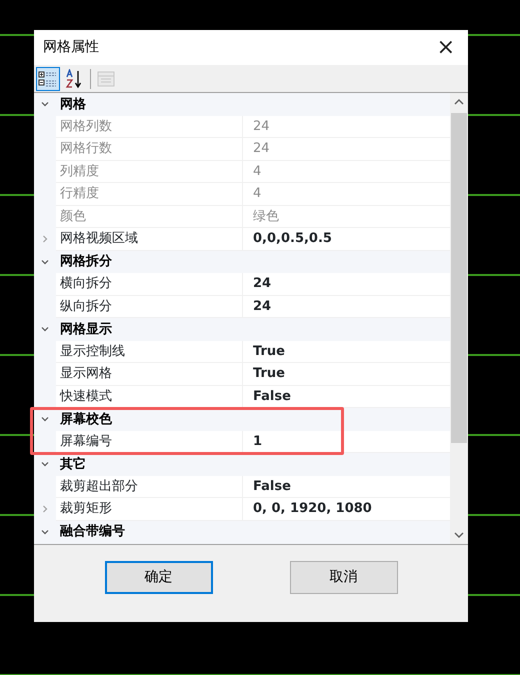 The height and width of the screenshot is (675, 520). I want to click on property-name: 裁剪超出部分, so click(149, 487).